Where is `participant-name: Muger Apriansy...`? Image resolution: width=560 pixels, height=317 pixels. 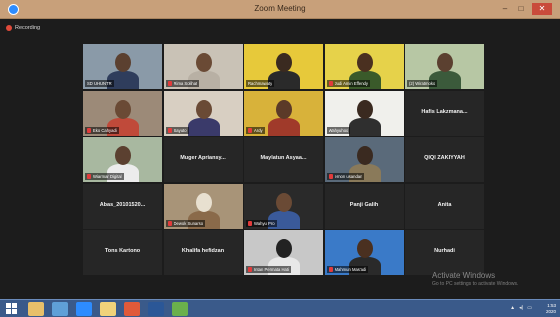
participant-name: Muger Apriansy... is located at coordinates (203, 158).